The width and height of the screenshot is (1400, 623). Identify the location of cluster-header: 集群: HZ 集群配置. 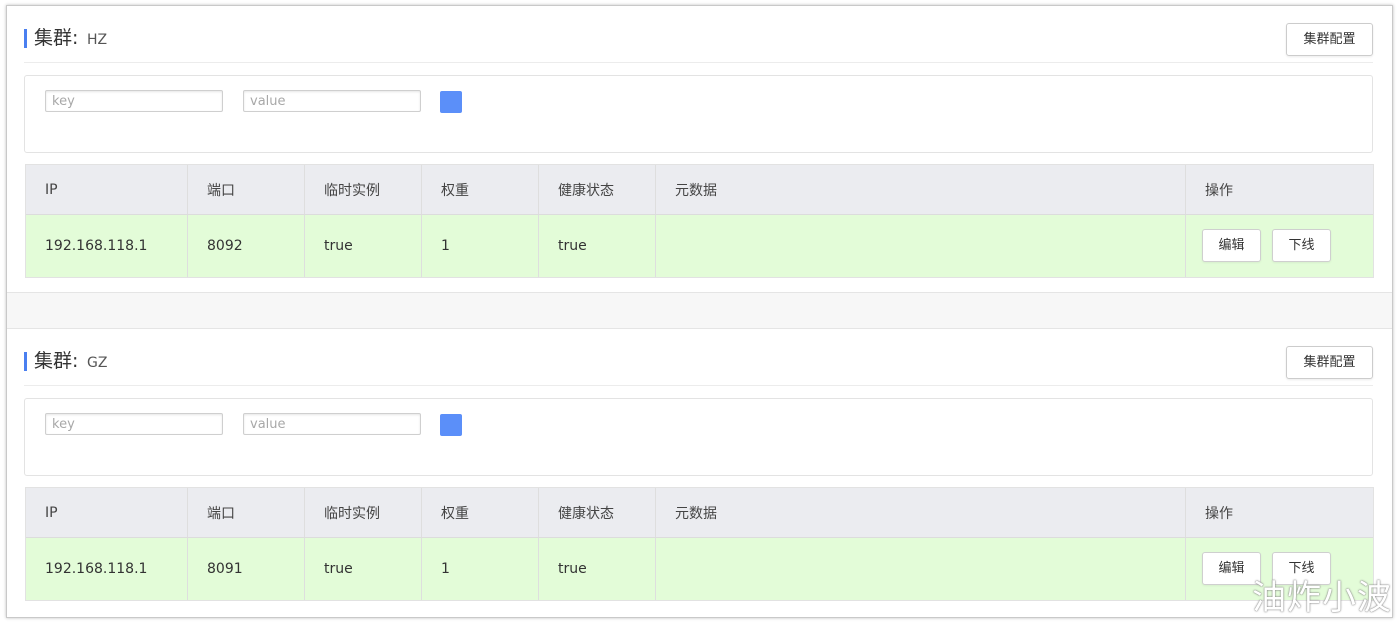
(698, 43).